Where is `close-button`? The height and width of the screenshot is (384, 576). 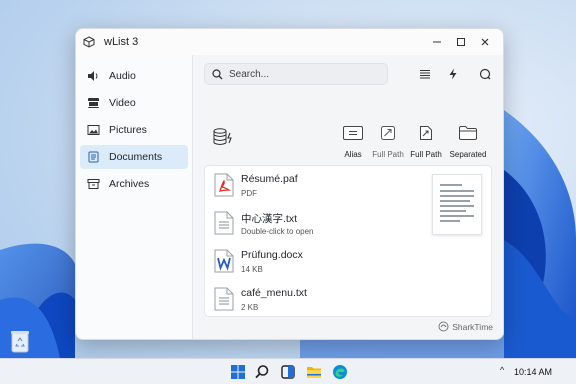
close-button is located at coordinates (485, 42).